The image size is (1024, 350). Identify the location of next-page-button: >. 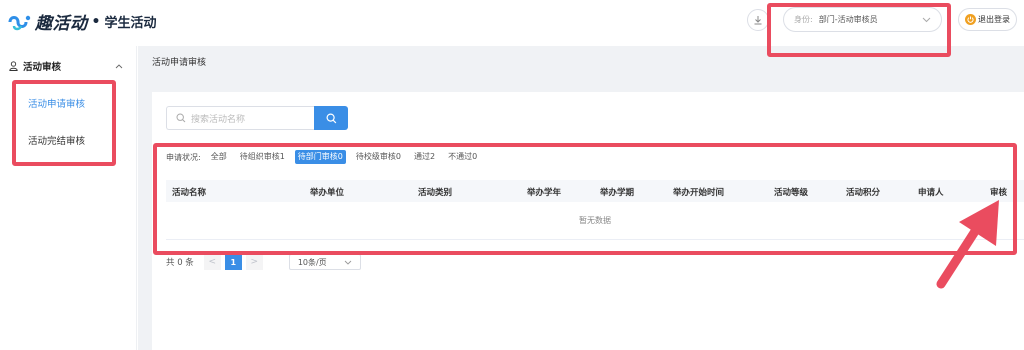
(254, 262).